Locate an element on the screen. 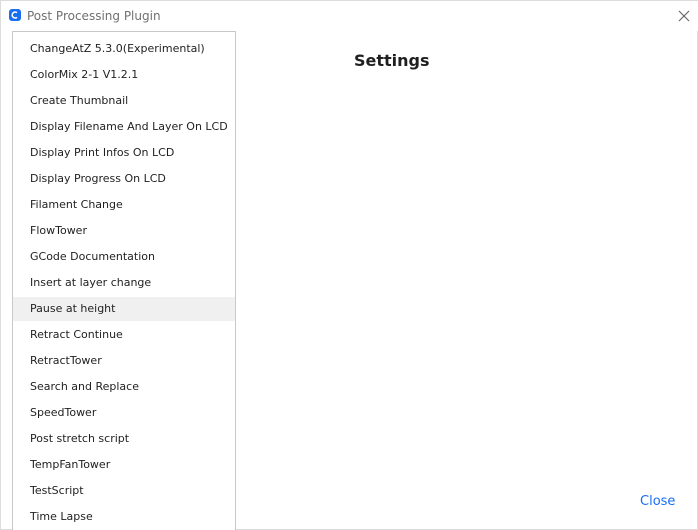 The image size is (698, 530). list-item: TestScript is located at coordinates (124, 491).